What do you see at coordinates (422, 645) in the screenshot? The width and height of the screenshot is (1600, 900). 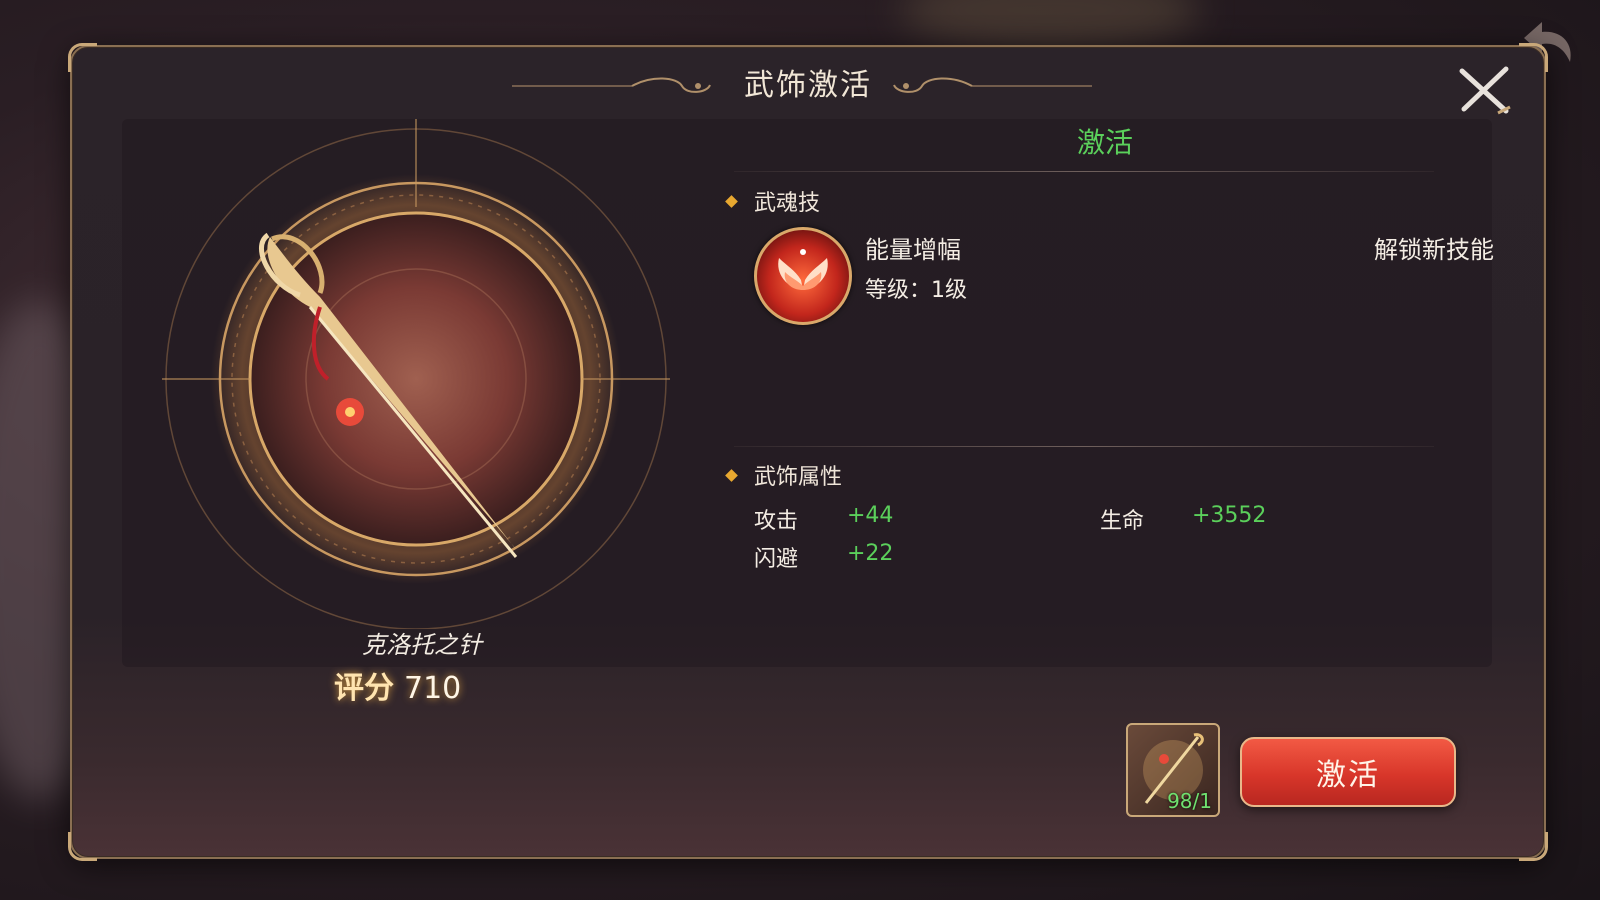 I see `weapon-name: 克洛托之针` at bounding box center [422, 645].